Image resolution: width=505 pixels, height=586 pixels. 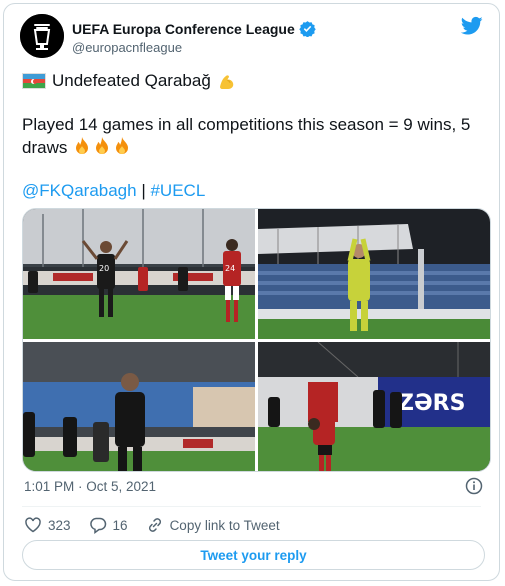 I want to click on like-count: 323, so click(x=59, y=525).